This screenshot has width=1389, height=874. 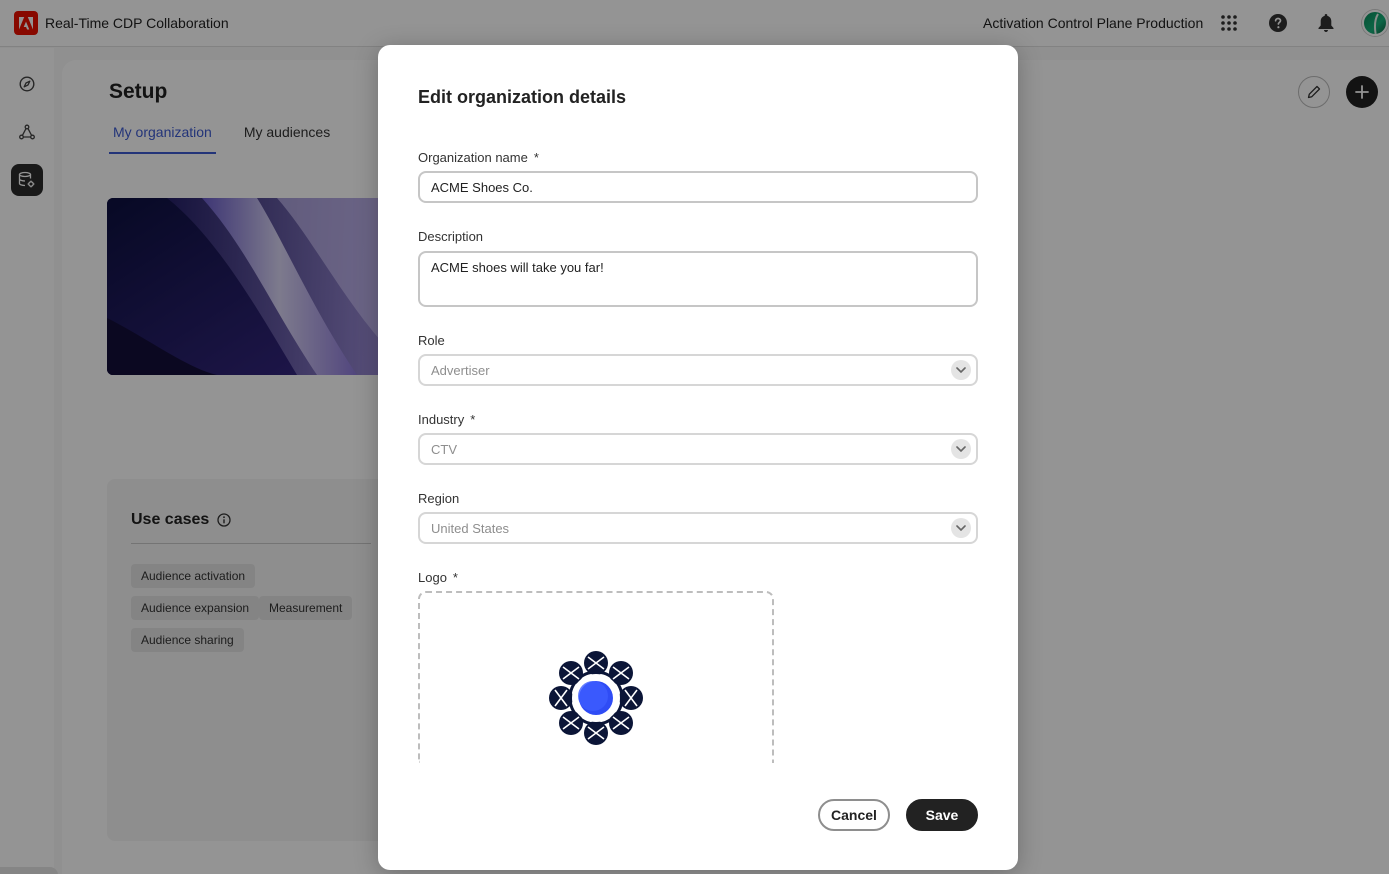 What do you see at coordinates (431, 340) in the screenshot?
I see `role-label: Role` at bounding box center [431, 340].